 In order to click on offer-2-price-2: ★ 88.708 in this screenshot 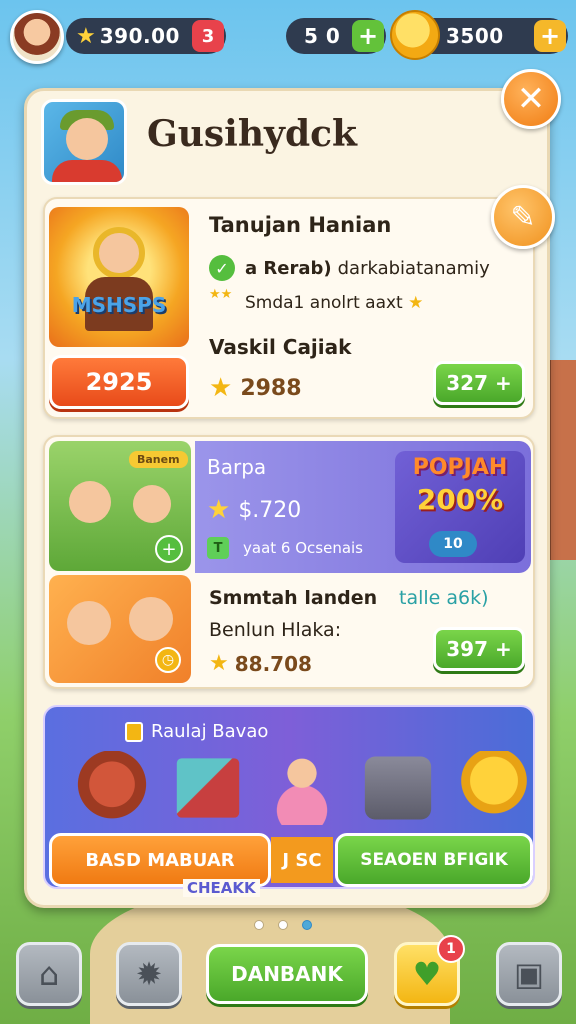, I will do `click(260, 663)`.